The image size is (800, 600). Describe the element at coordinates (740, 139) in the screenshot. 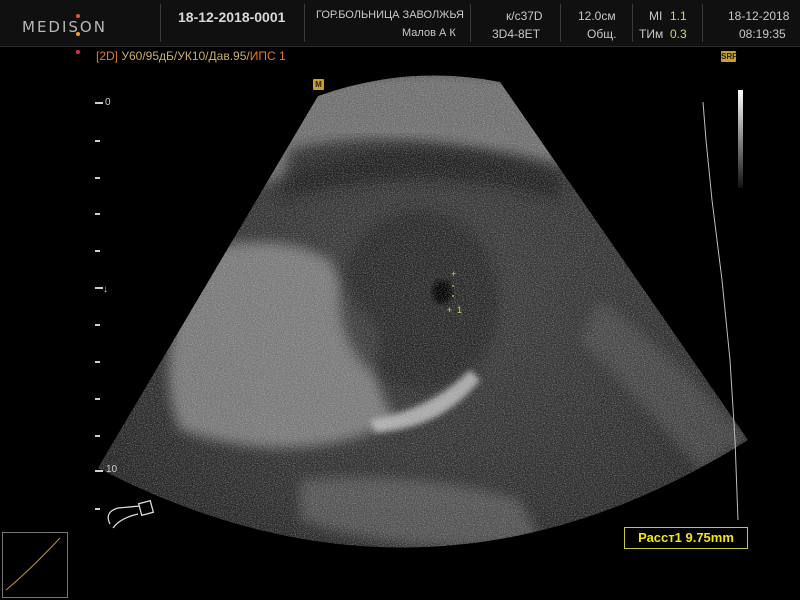

I see `grayscale-bar` at that location.